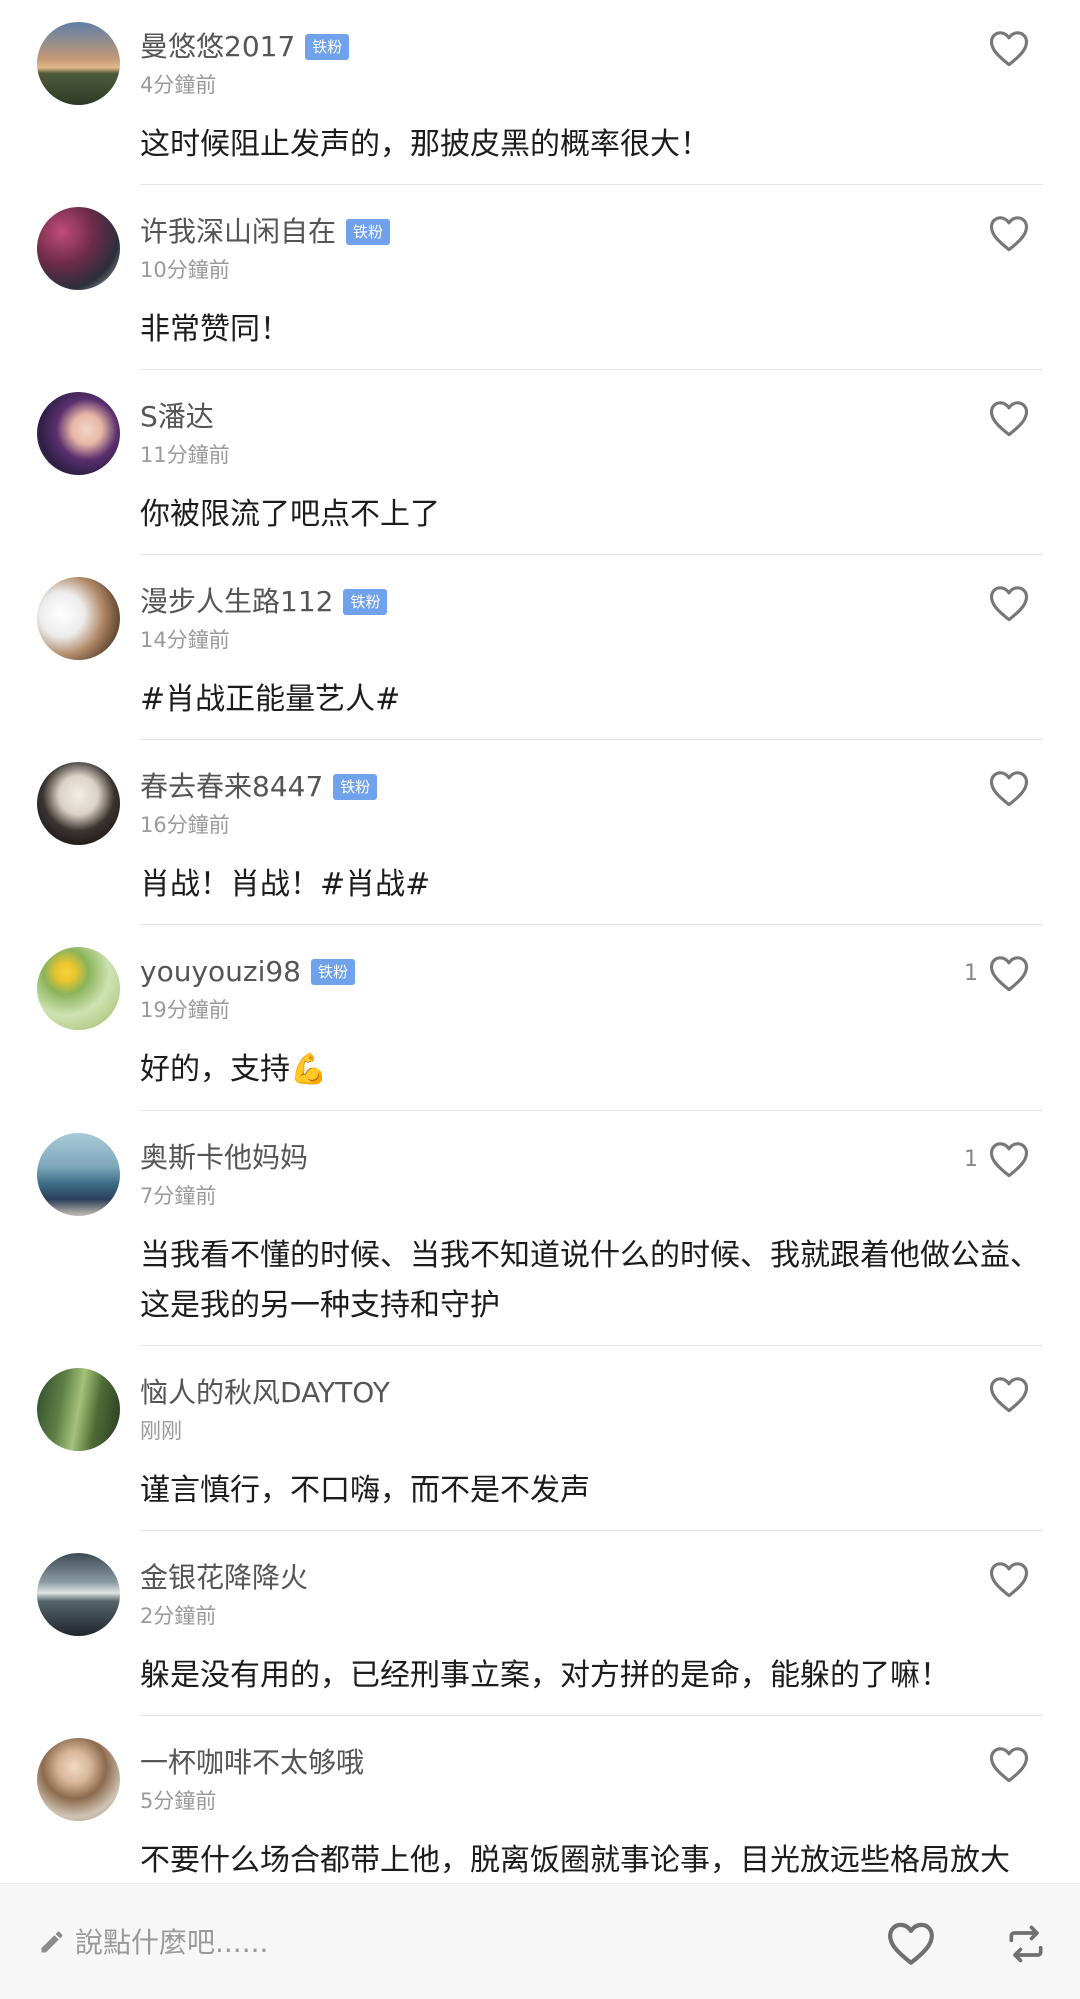  Describe the element at coordinates (238, 232) in the screenshot. I see `user-name: 许我深山闲自在` at that location.